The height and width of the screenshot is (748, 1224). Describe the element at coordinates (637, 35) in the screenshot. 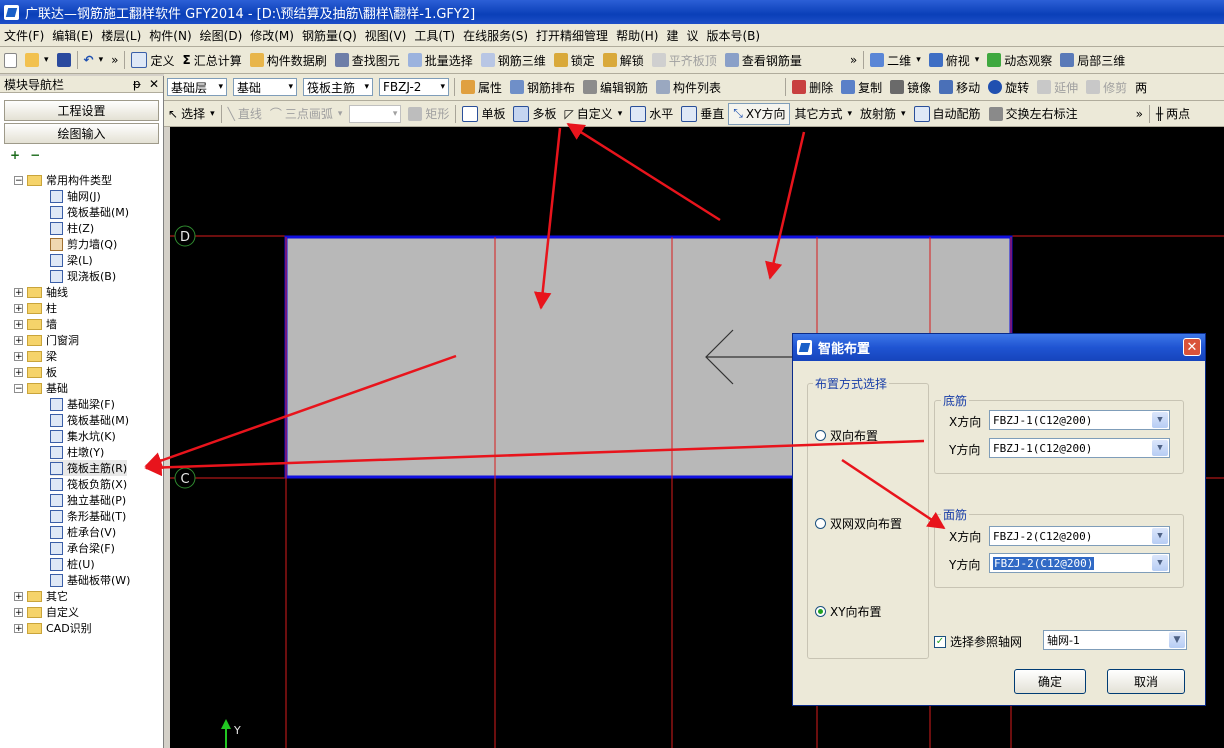

I see `menu-help: 帮助(H)` at that location.